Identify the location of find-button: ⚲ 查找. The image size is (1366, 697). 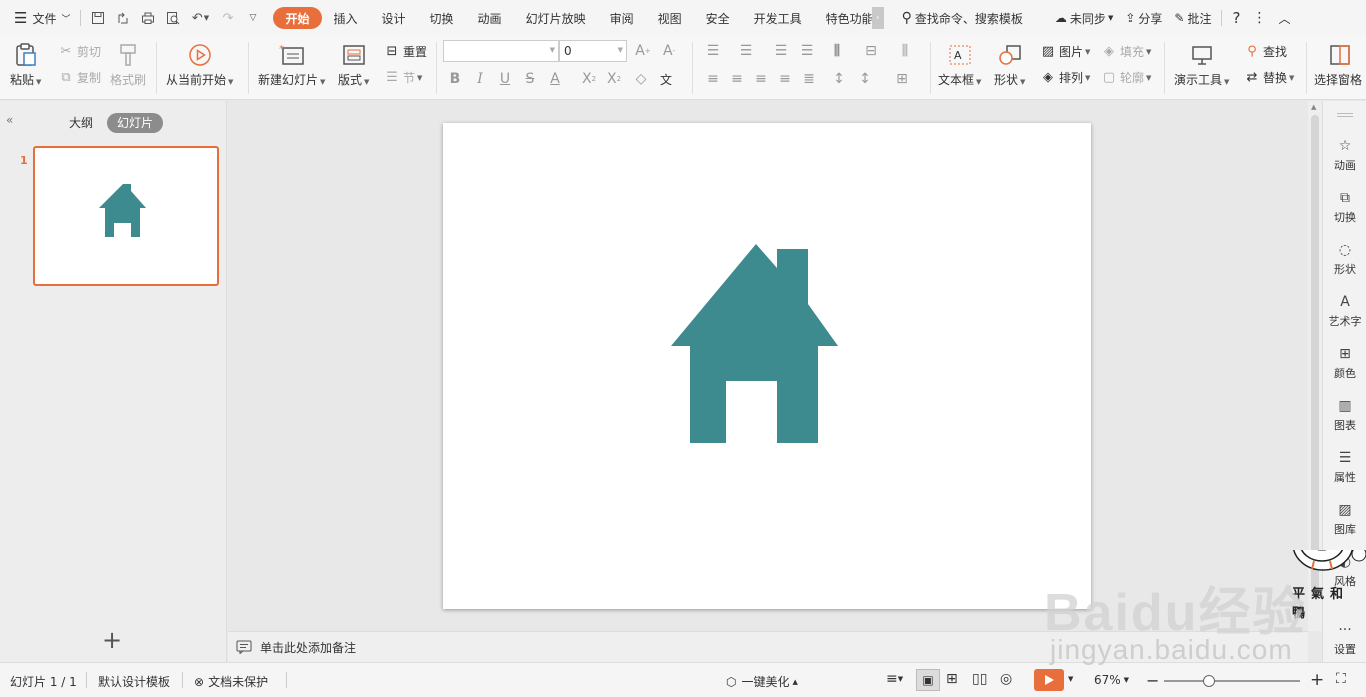
(1265, 51).